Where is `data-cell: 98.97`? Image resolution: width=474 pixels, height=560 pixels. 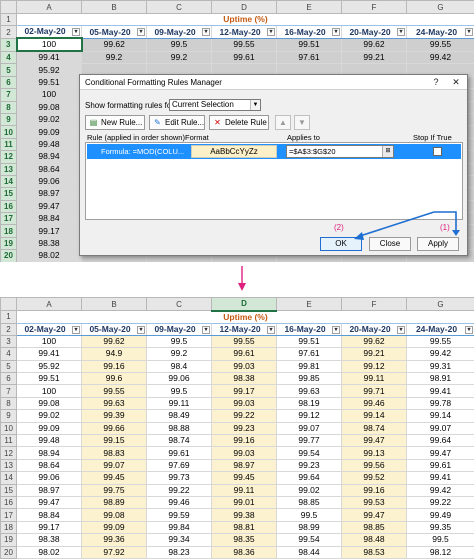 data-cell: 98.97 is located at coordinates (49, 194).